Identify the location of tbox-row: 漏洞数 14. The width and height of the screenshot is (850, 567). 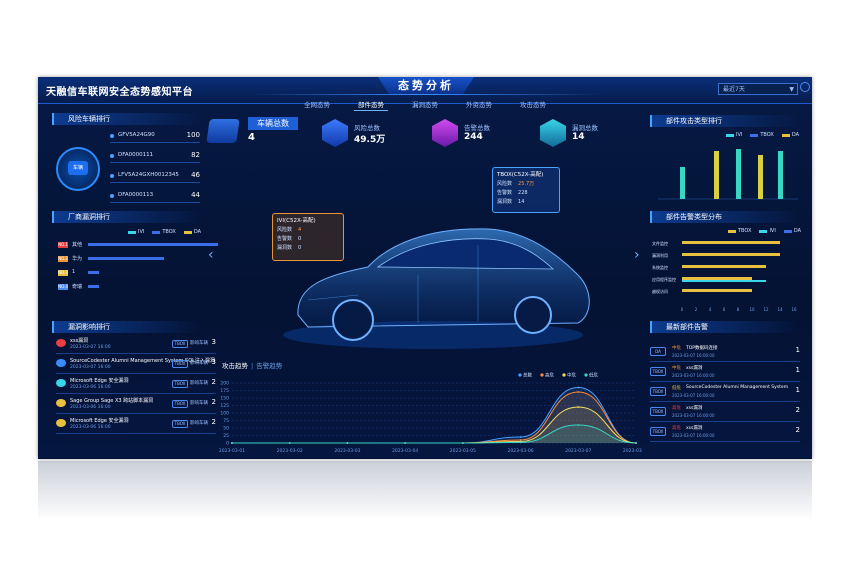
(526, 201).